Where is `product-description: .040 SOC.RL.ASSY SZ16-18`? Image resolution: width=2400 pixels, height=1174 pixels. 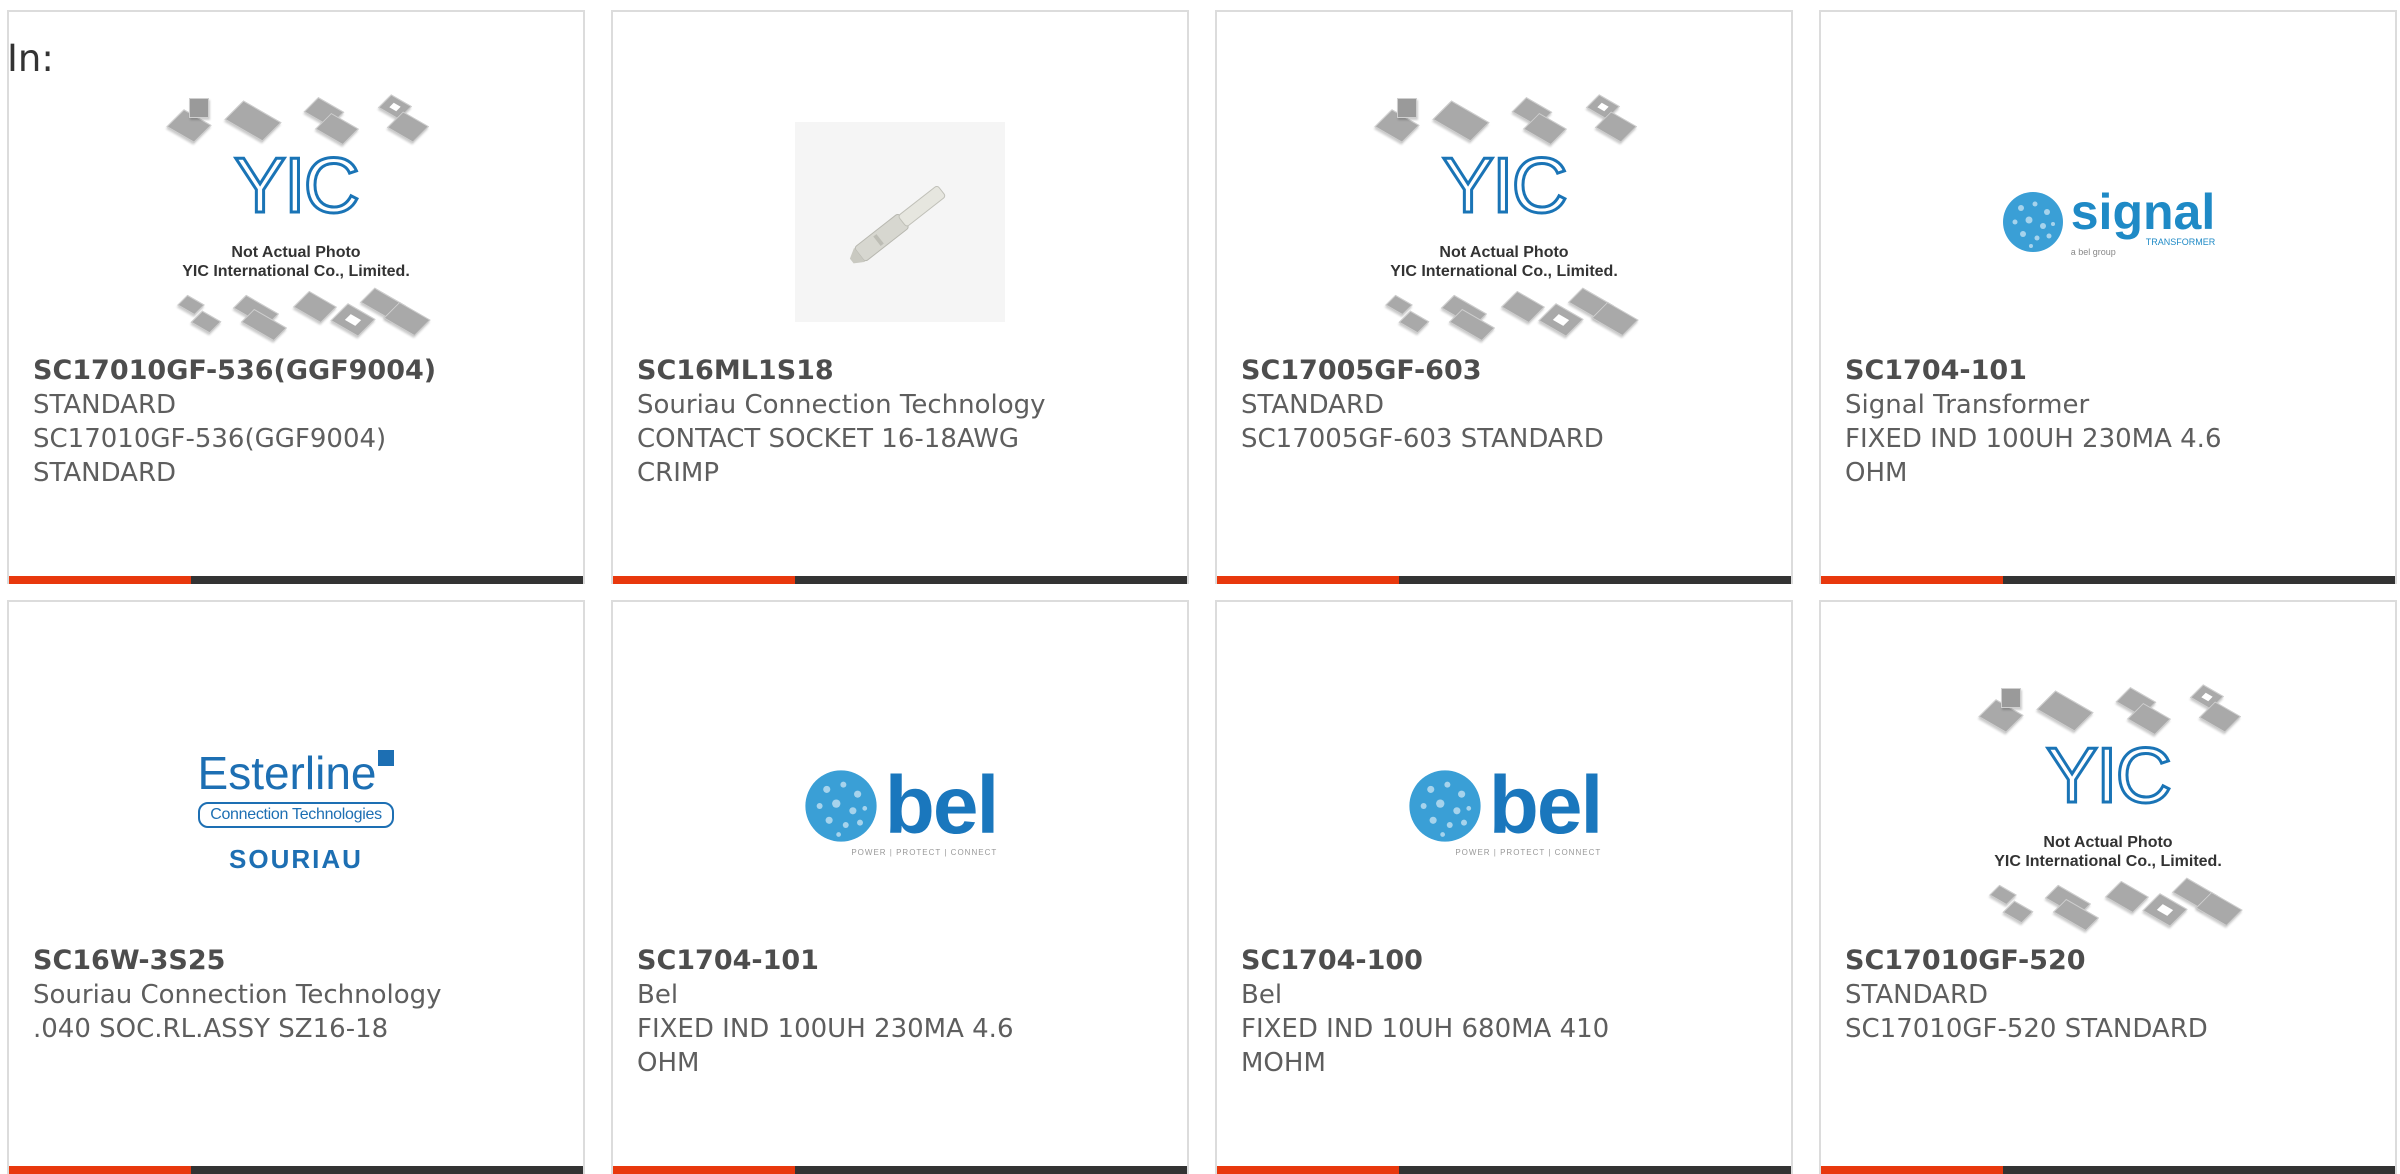 product-description: .040 SOC.RL.ASSY SZ16-18 is located at coordinates (211, 1029).